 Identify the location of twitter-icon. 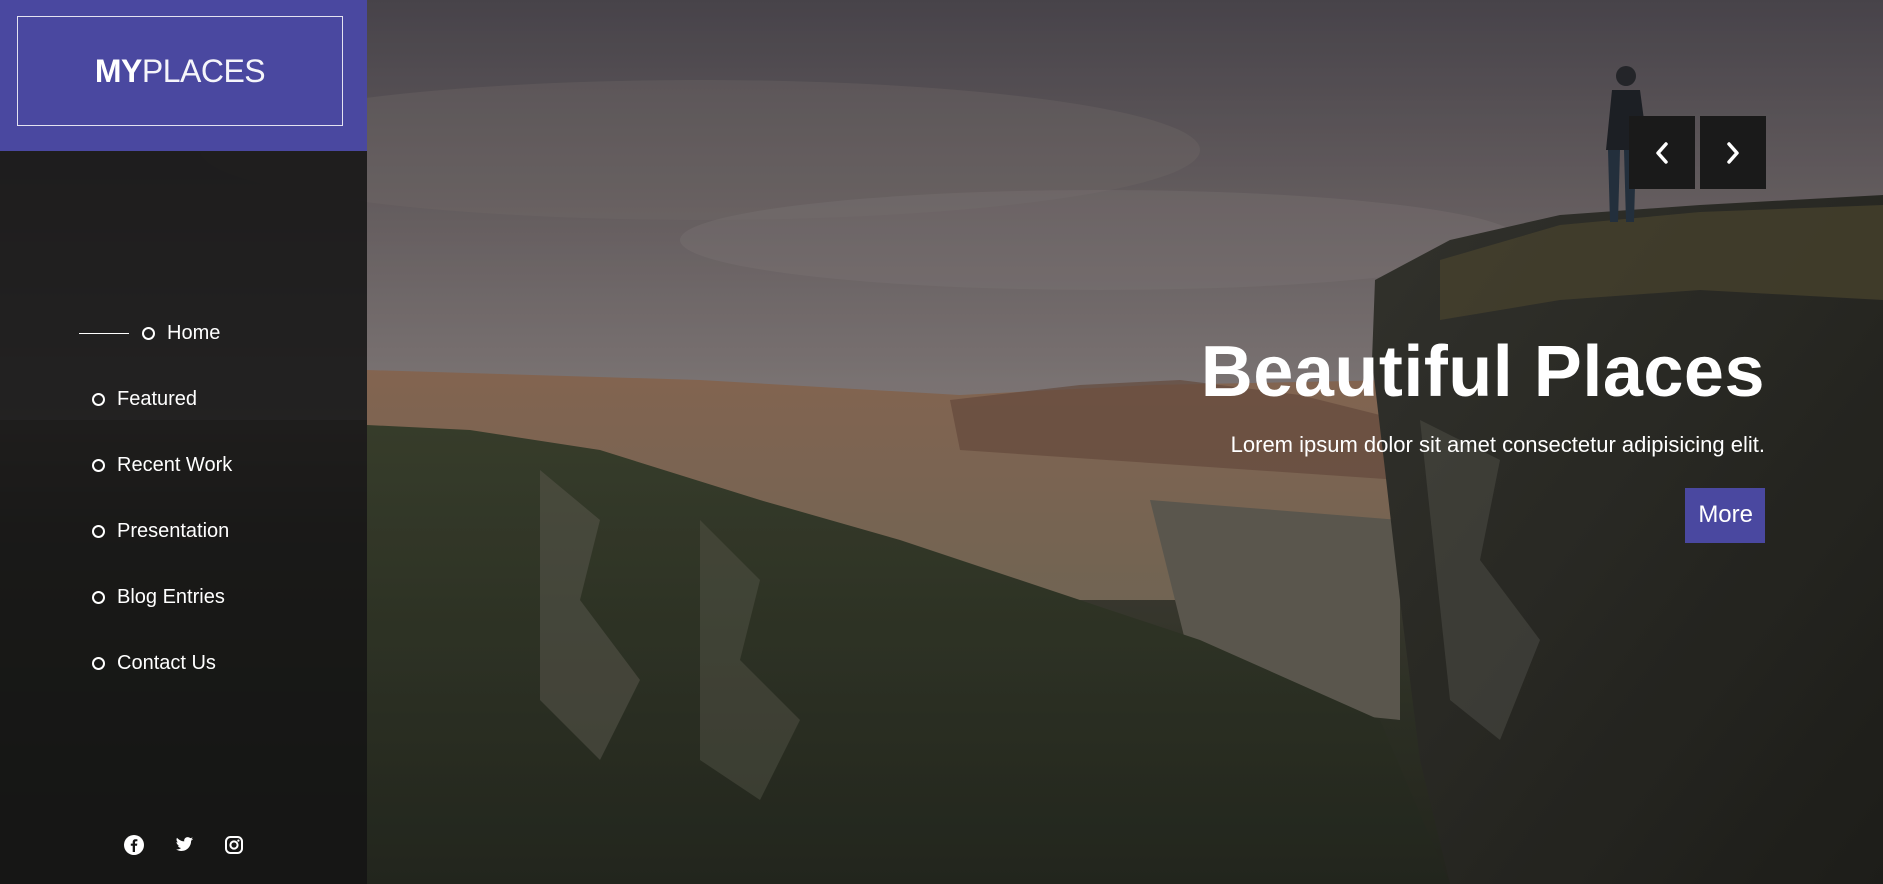
(184, 845).